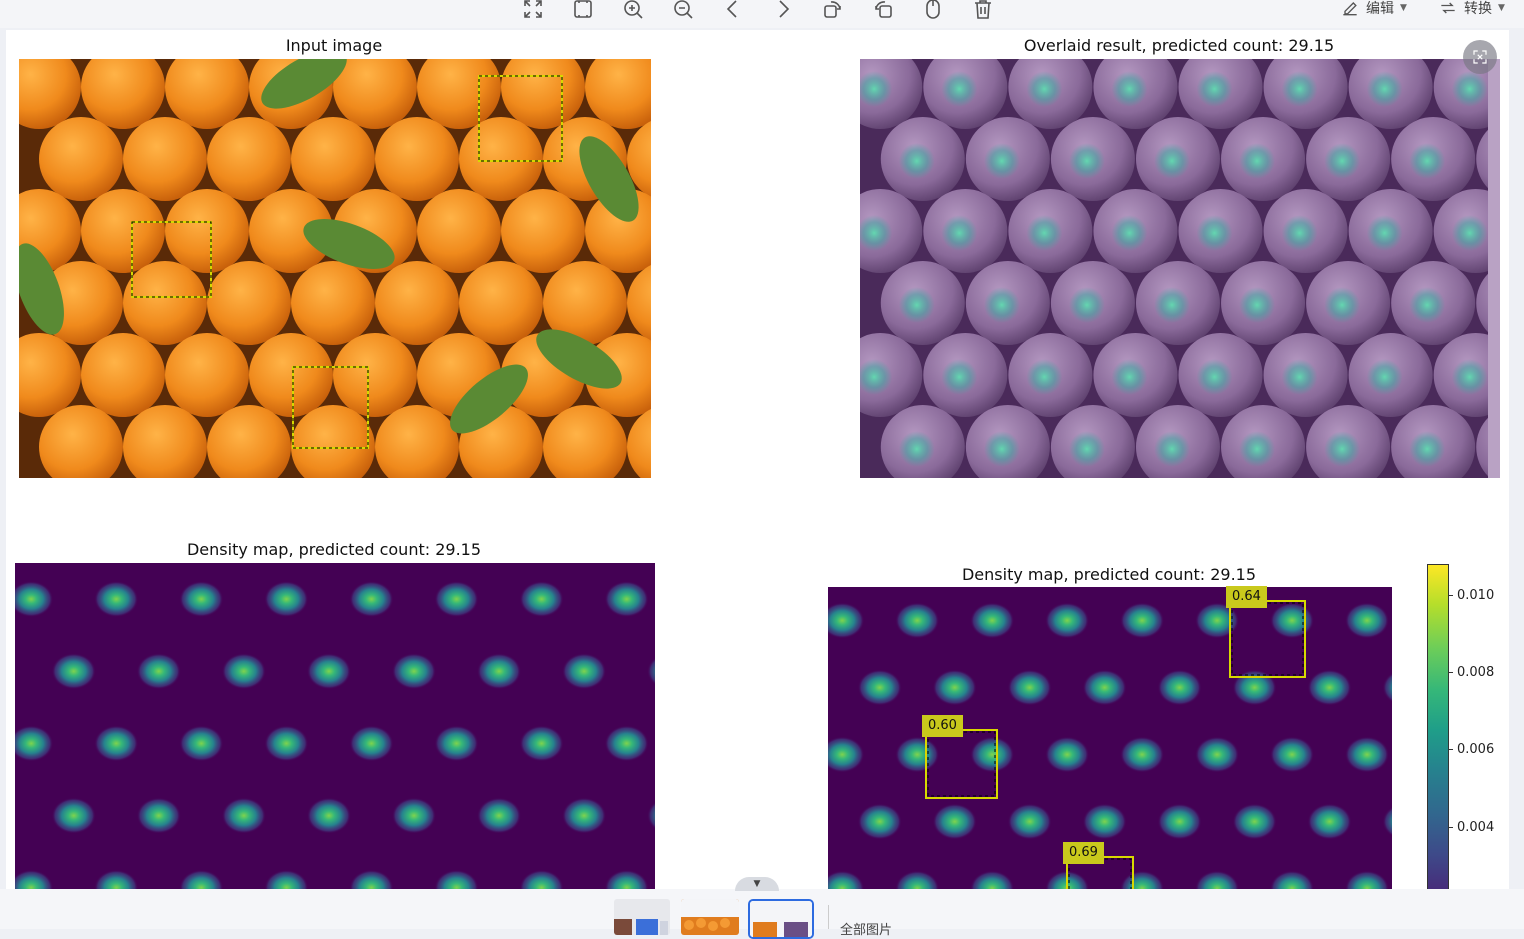 The image size is (1524, 939). Describe the element at coordinates (1380, 9) in the screenshot. I see `edit-menu-label: 编辑` at that location.